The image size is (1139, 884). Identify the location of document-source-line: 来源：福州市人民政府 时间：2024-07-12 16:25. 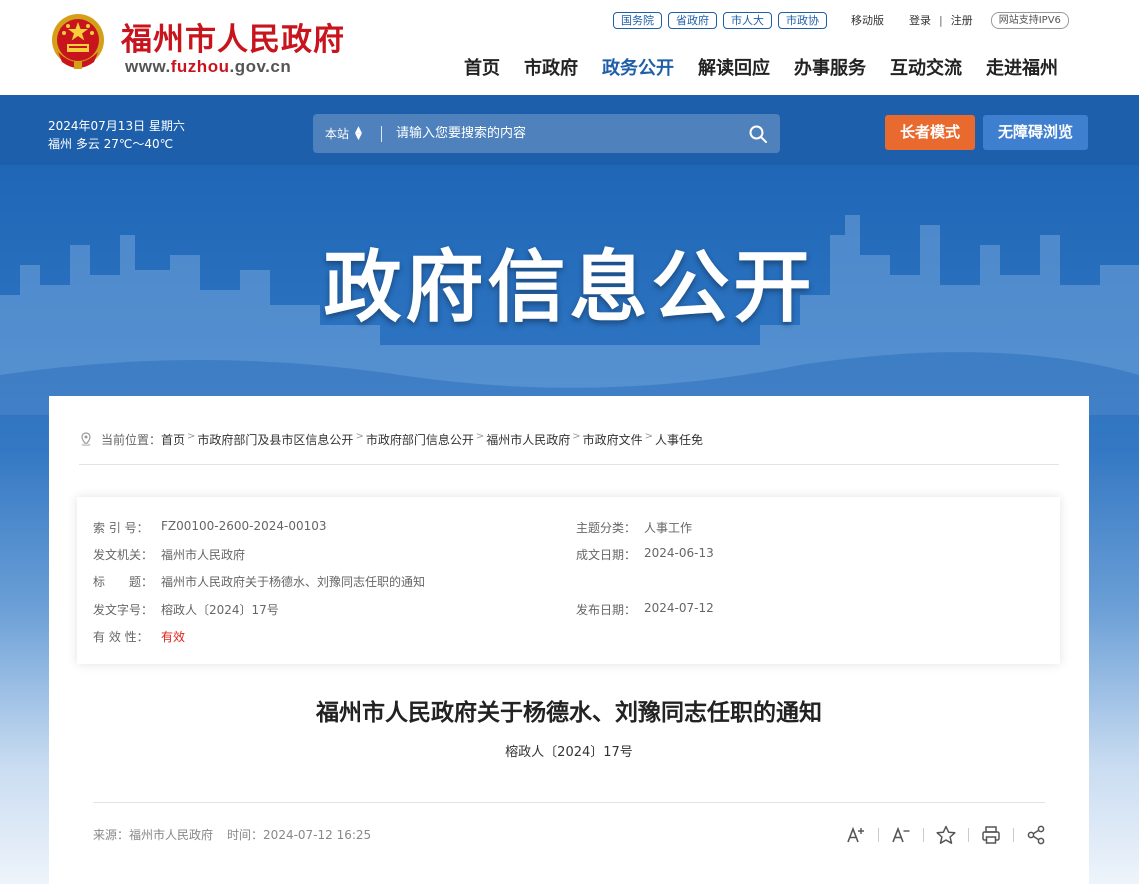
(232, 834).